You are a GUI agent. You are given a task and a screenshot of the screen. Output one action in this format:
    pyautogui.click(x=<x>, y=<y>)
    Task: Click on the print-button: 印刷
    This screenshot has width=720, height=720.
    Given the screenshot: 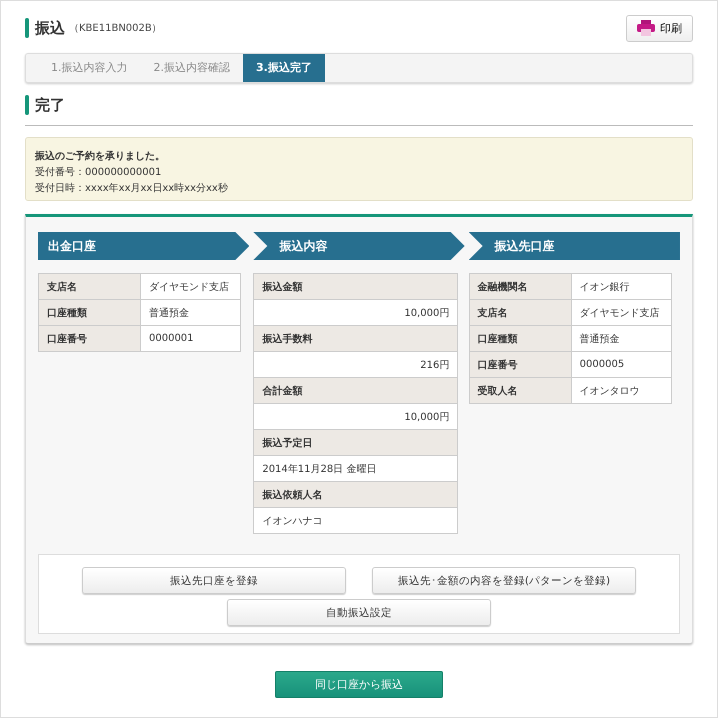 What is the action you would take?
    pyautogui.click(x=659, y=28)
    